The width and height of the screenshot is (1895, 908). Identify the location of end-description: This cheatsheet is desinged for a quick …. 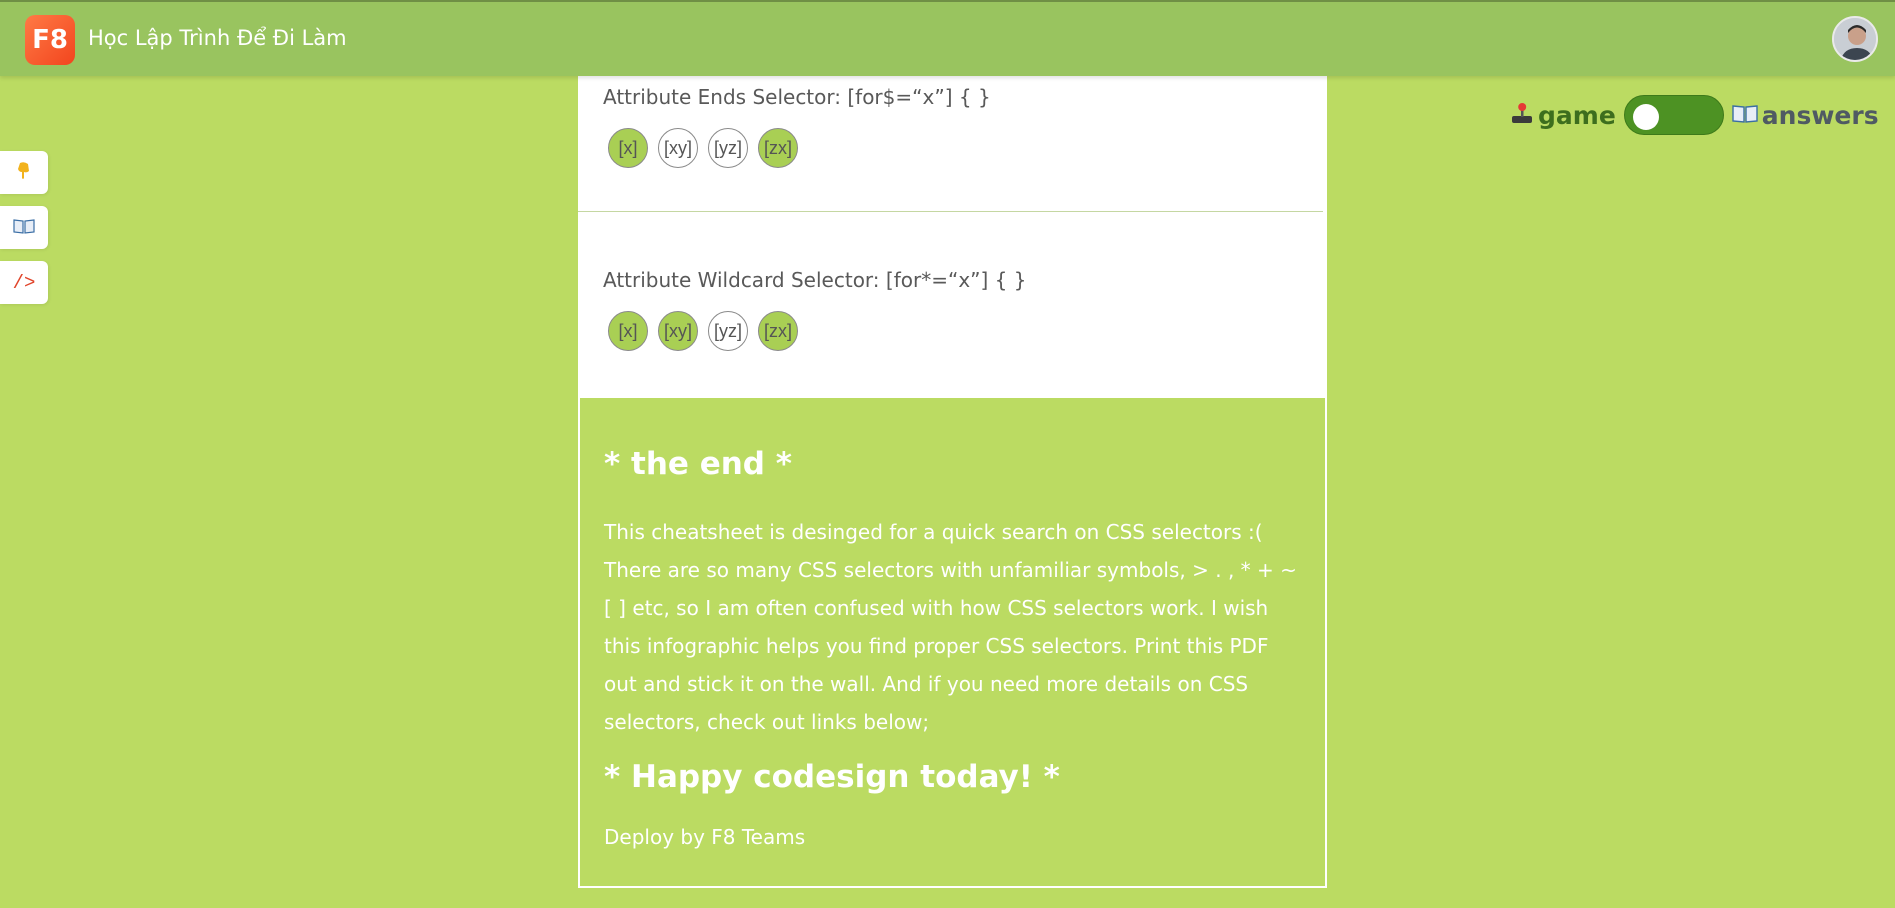
(950, 627).